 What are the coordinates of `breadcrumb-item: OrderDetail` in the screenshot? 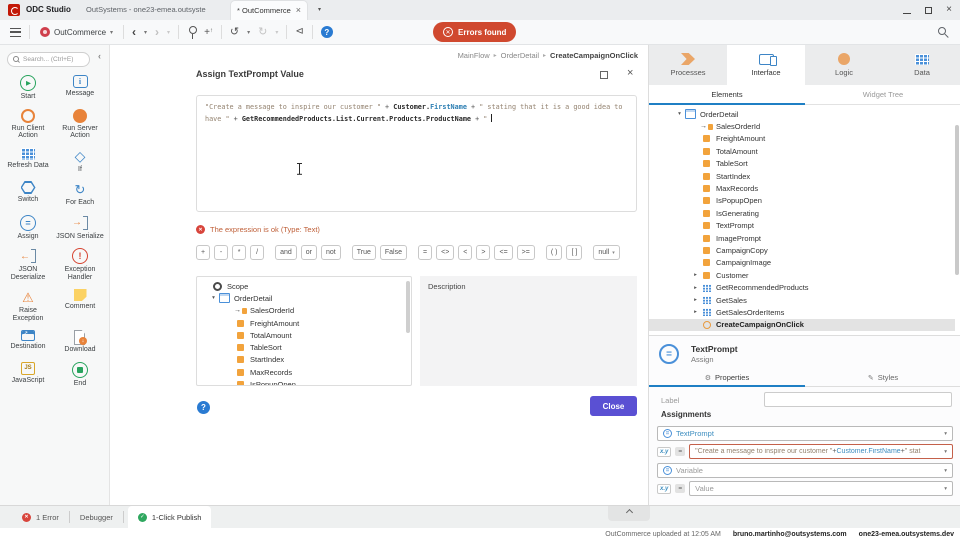 It's located at (520, 55).